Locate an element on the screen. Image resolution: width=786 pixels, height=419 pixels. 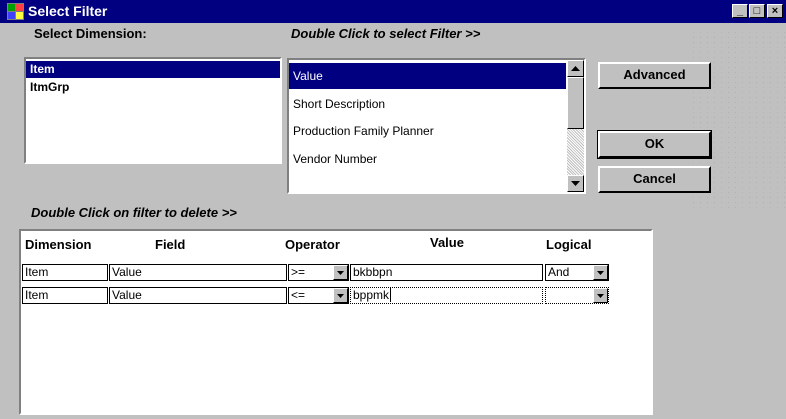
maximize-button: □ is located at coordinates (757, 11).